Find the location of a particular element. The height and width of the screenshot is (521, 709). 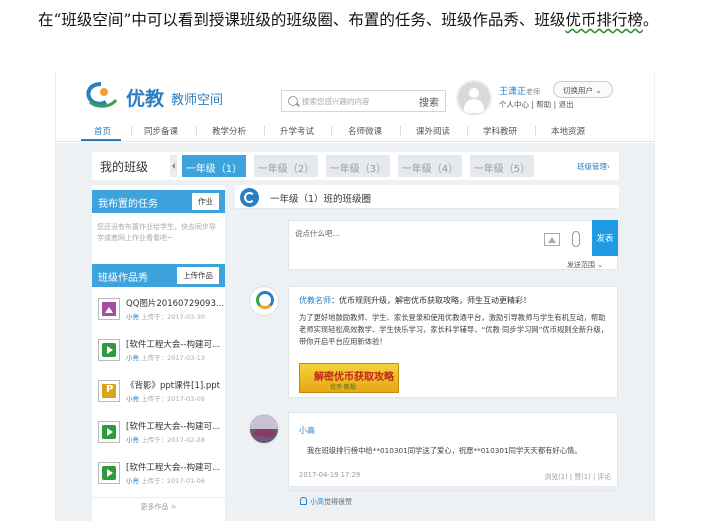

feed-author: 小高 is located at coordinates (307, 430).